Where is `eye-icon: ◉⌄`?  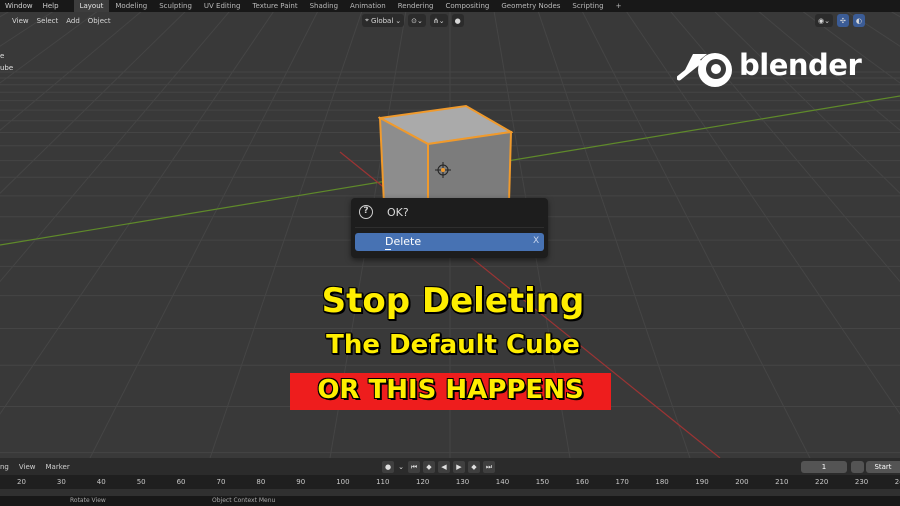 eye-icon: ◉⌄ is located at coordinates (824, 20).